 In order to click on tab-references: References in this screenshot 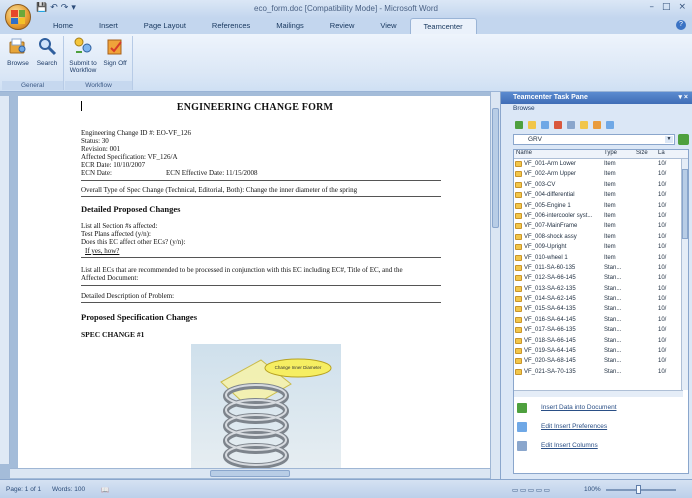, I will do `click(231, 26)`.